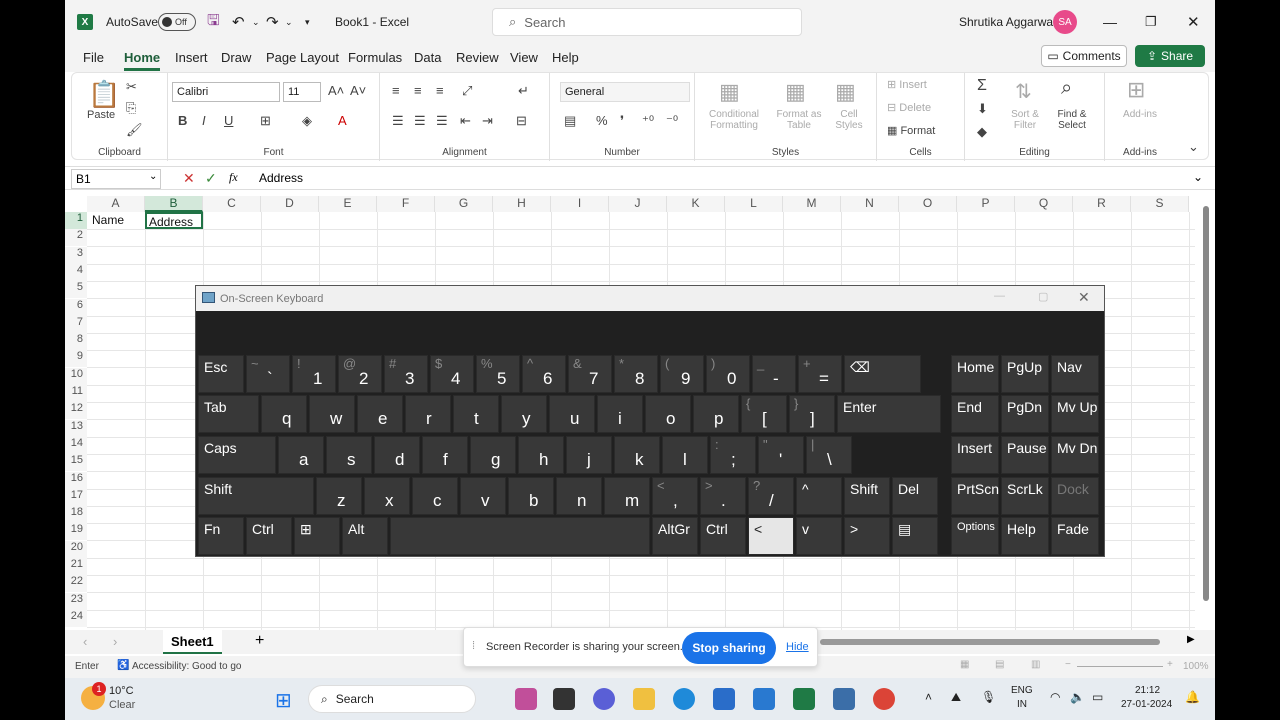 This screenshot has height=720, width=1280. Describe the element at coordinates (117, 220) in the screenshot. I see `cell-a1: Name` at that location.